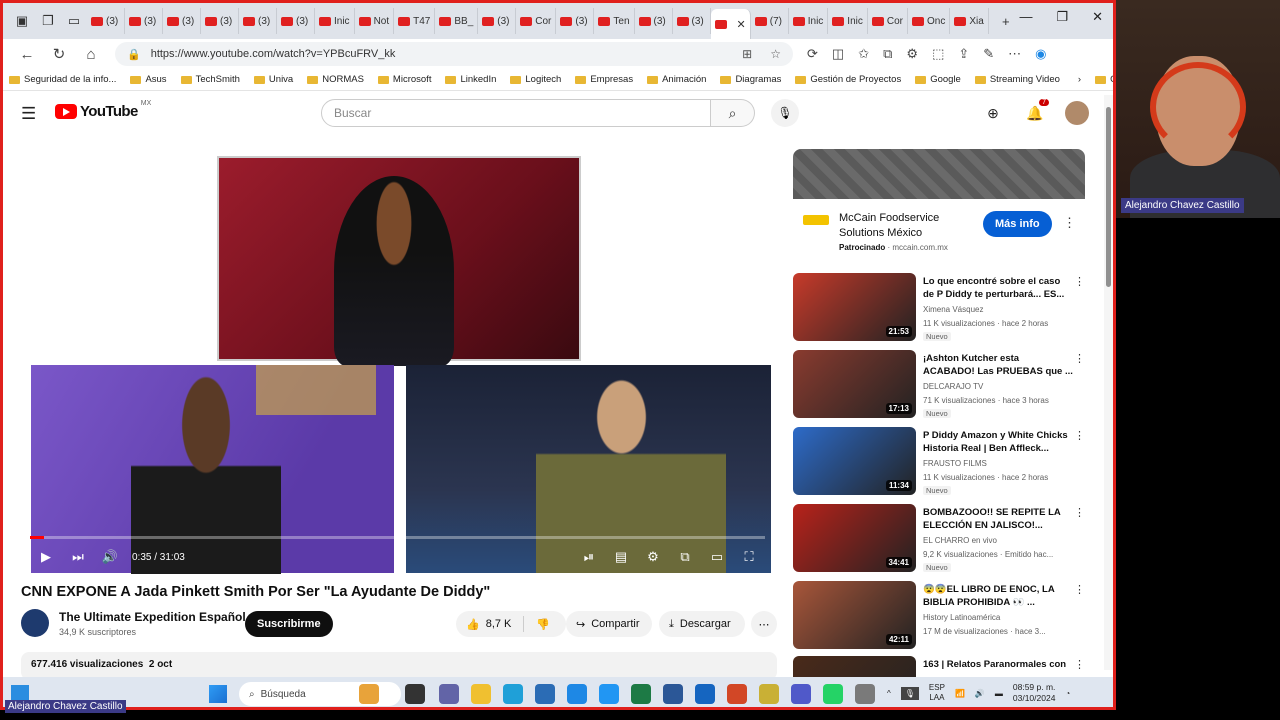  What do you see at coordinates (833, 694) in the screenshot?
I see `whatsapp-icon` at bounding box center [833, 694].